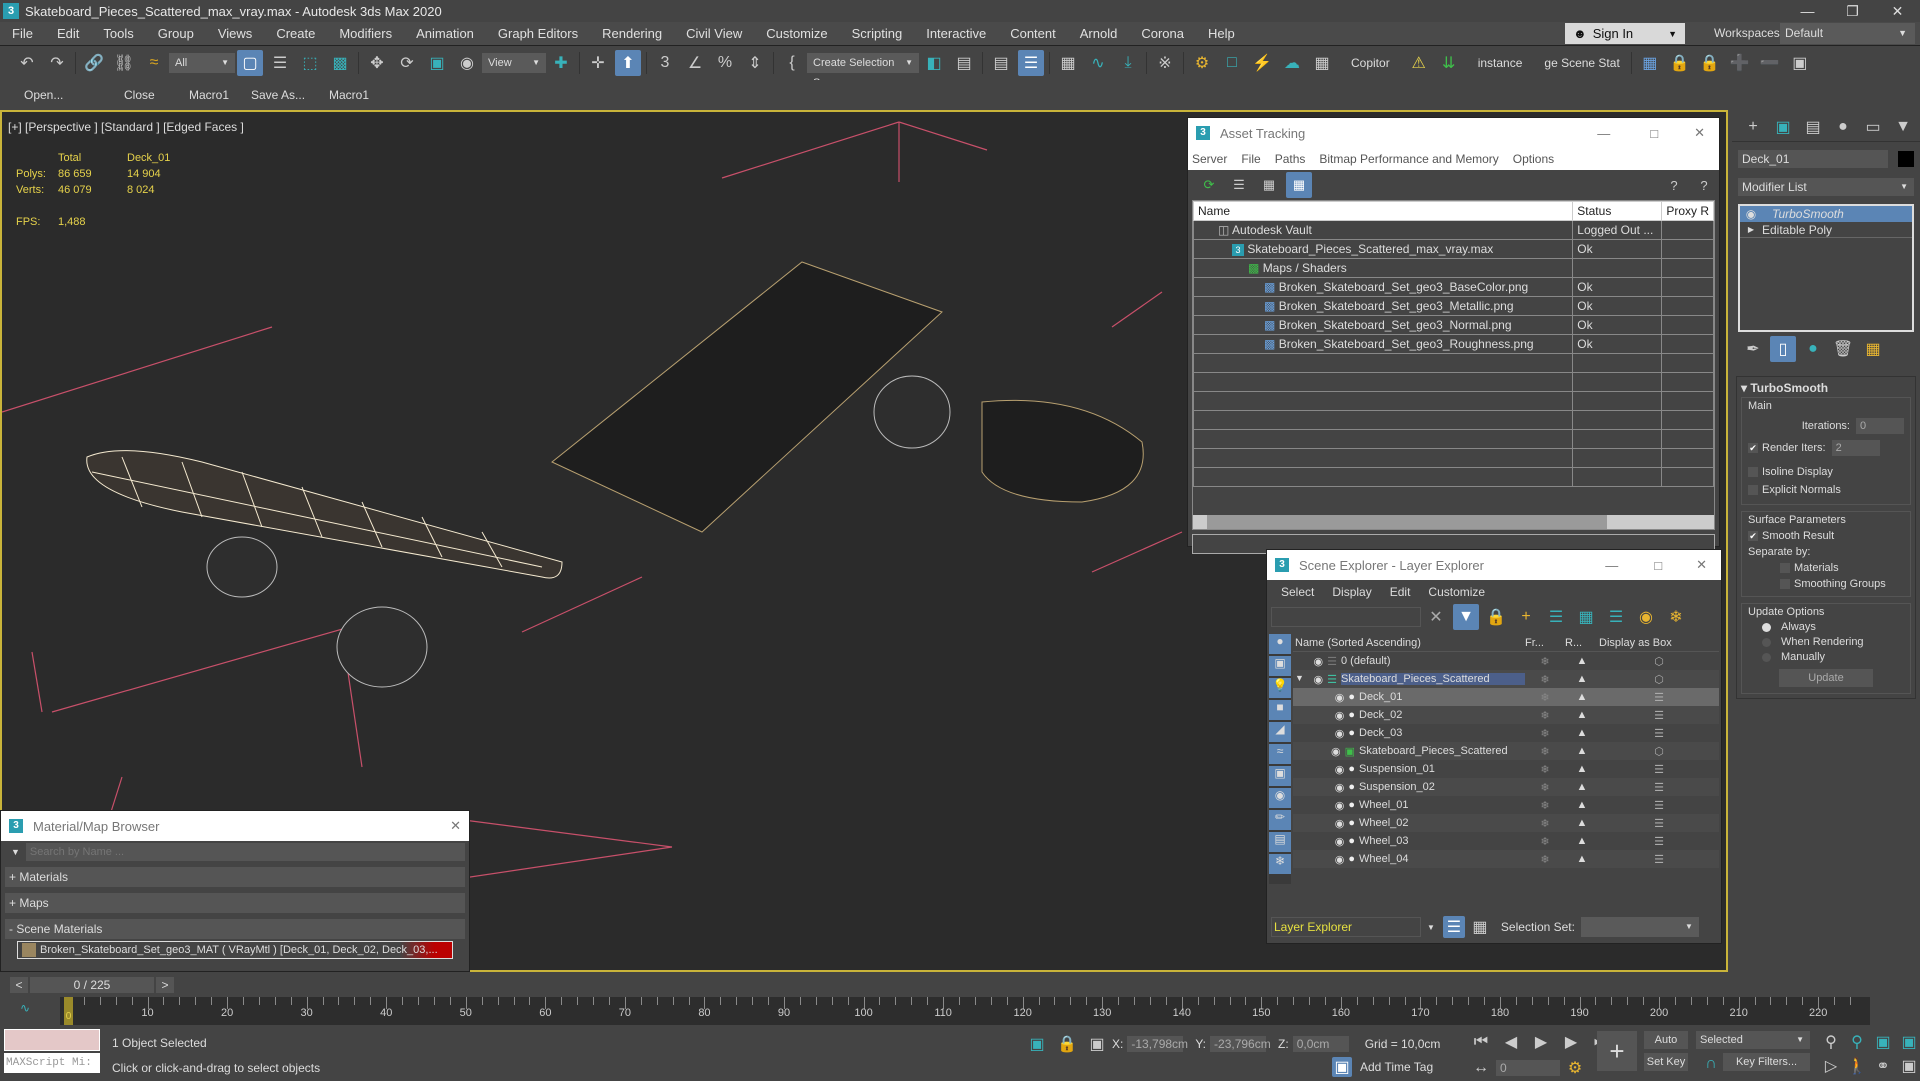 Image resolution: width=1920 pixels, height=1081 pixels. What do you see at coordinates (1650, 63) in the screenshot?
I see `viewport-layout-icon: ▦` at bounding box center [1650, 63].